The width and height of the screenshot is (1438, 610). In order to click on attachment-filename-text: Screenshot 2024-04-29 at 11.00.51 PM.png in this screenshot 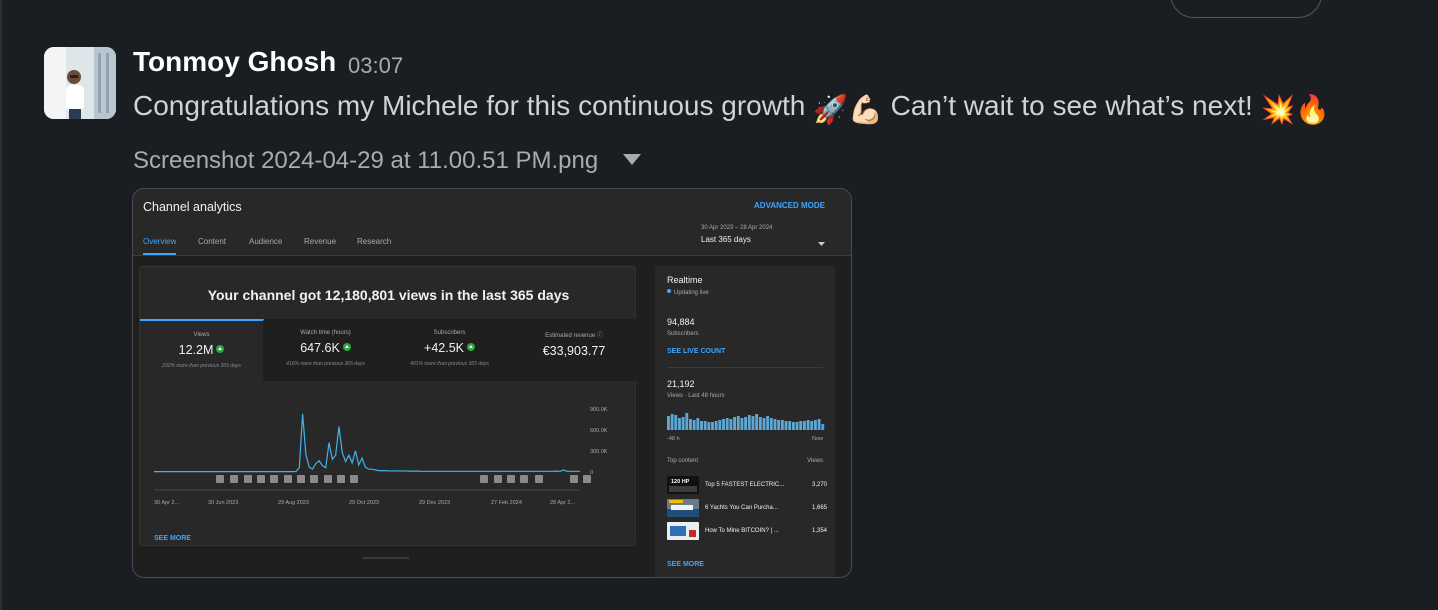, I will do `click(366, 160)`.